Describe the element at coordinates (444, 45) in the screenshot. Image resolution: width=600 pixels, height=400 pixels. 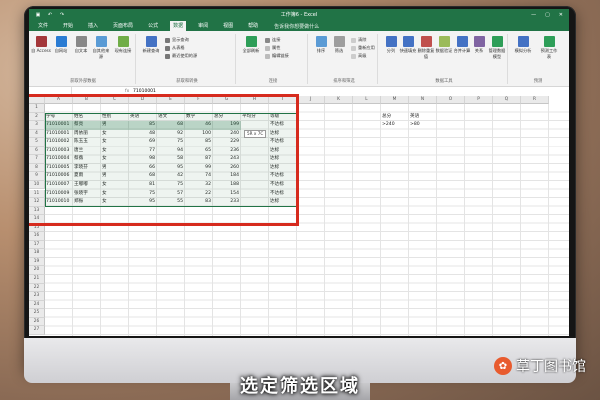
I see `data-validation-button: 数据验证` at that location.